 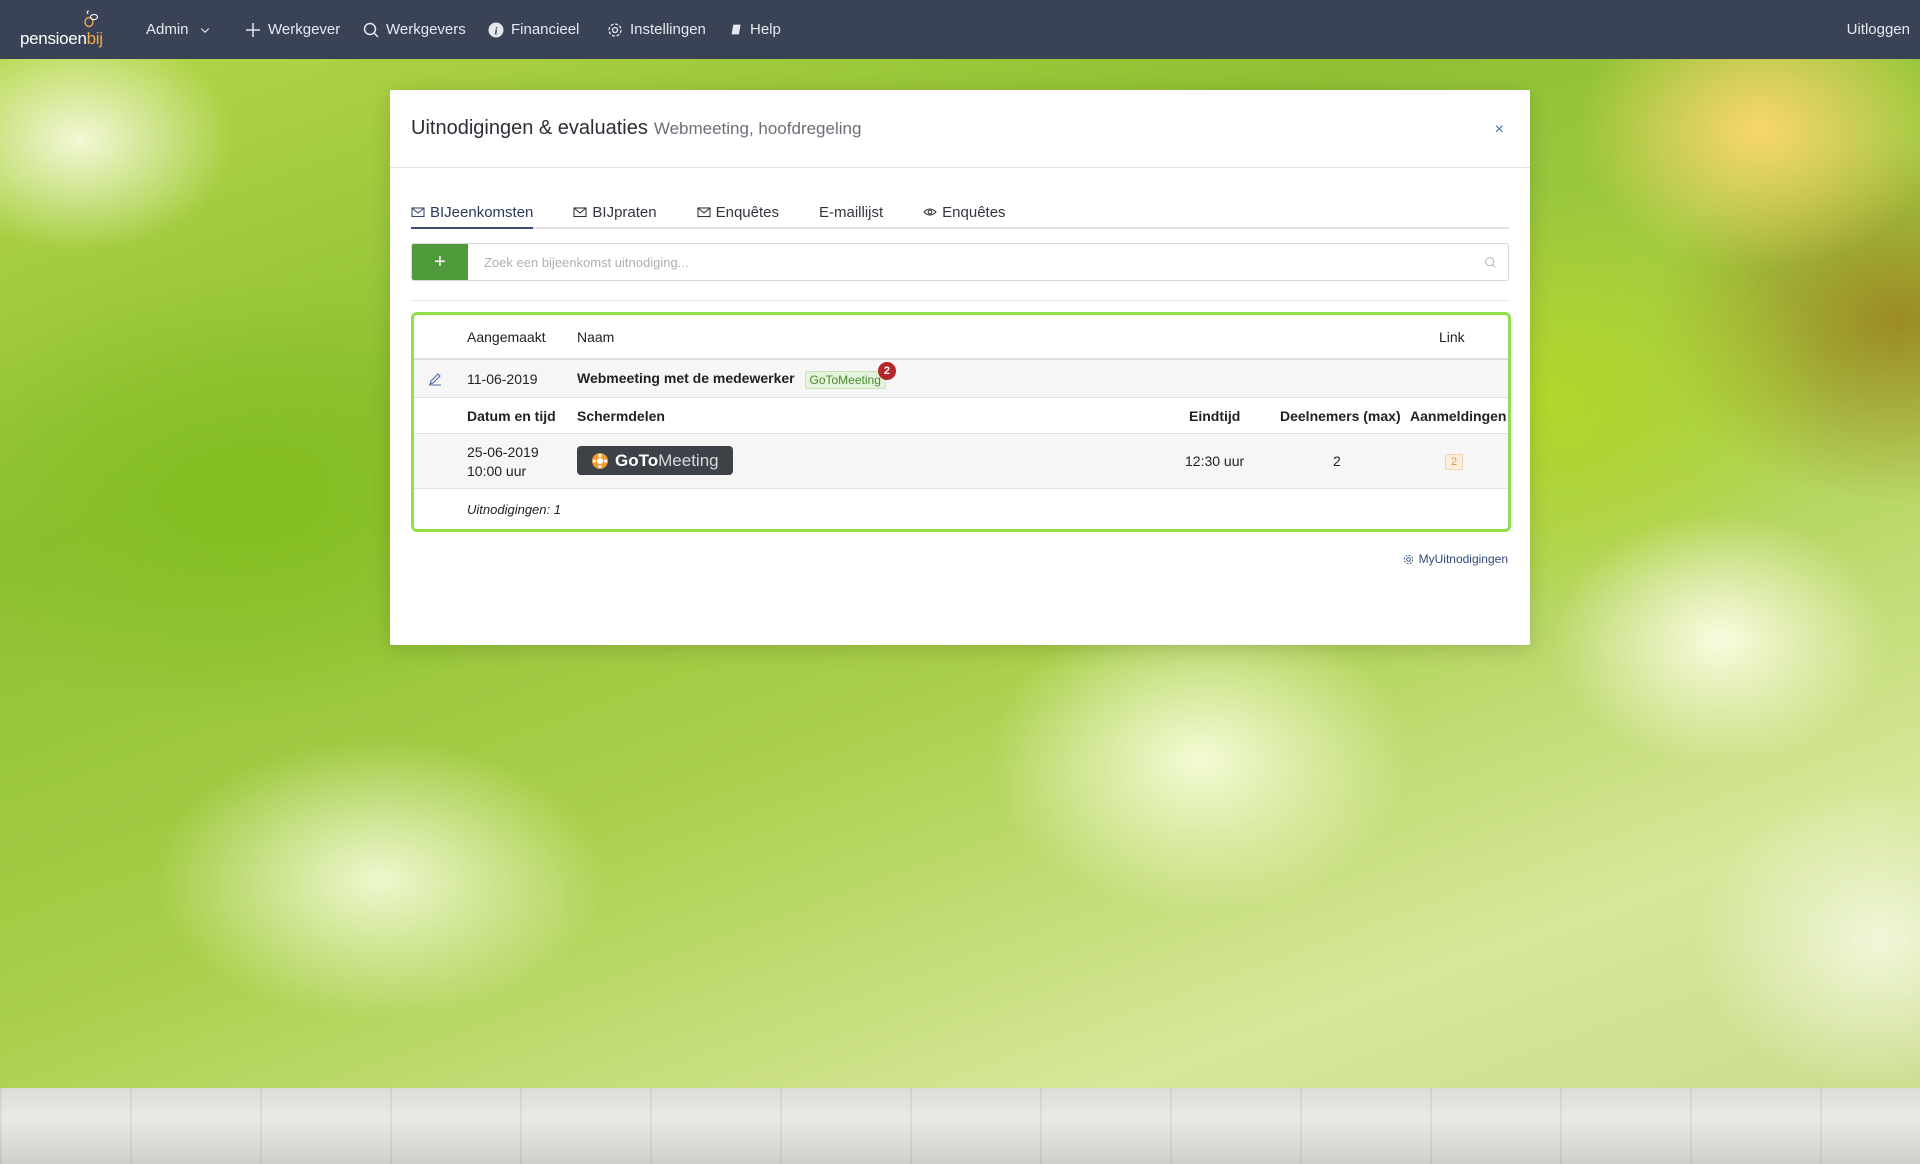 I want to click on tab-bijeenkomsten-label: BIJeenkomsten, so click(x=482, y=212).